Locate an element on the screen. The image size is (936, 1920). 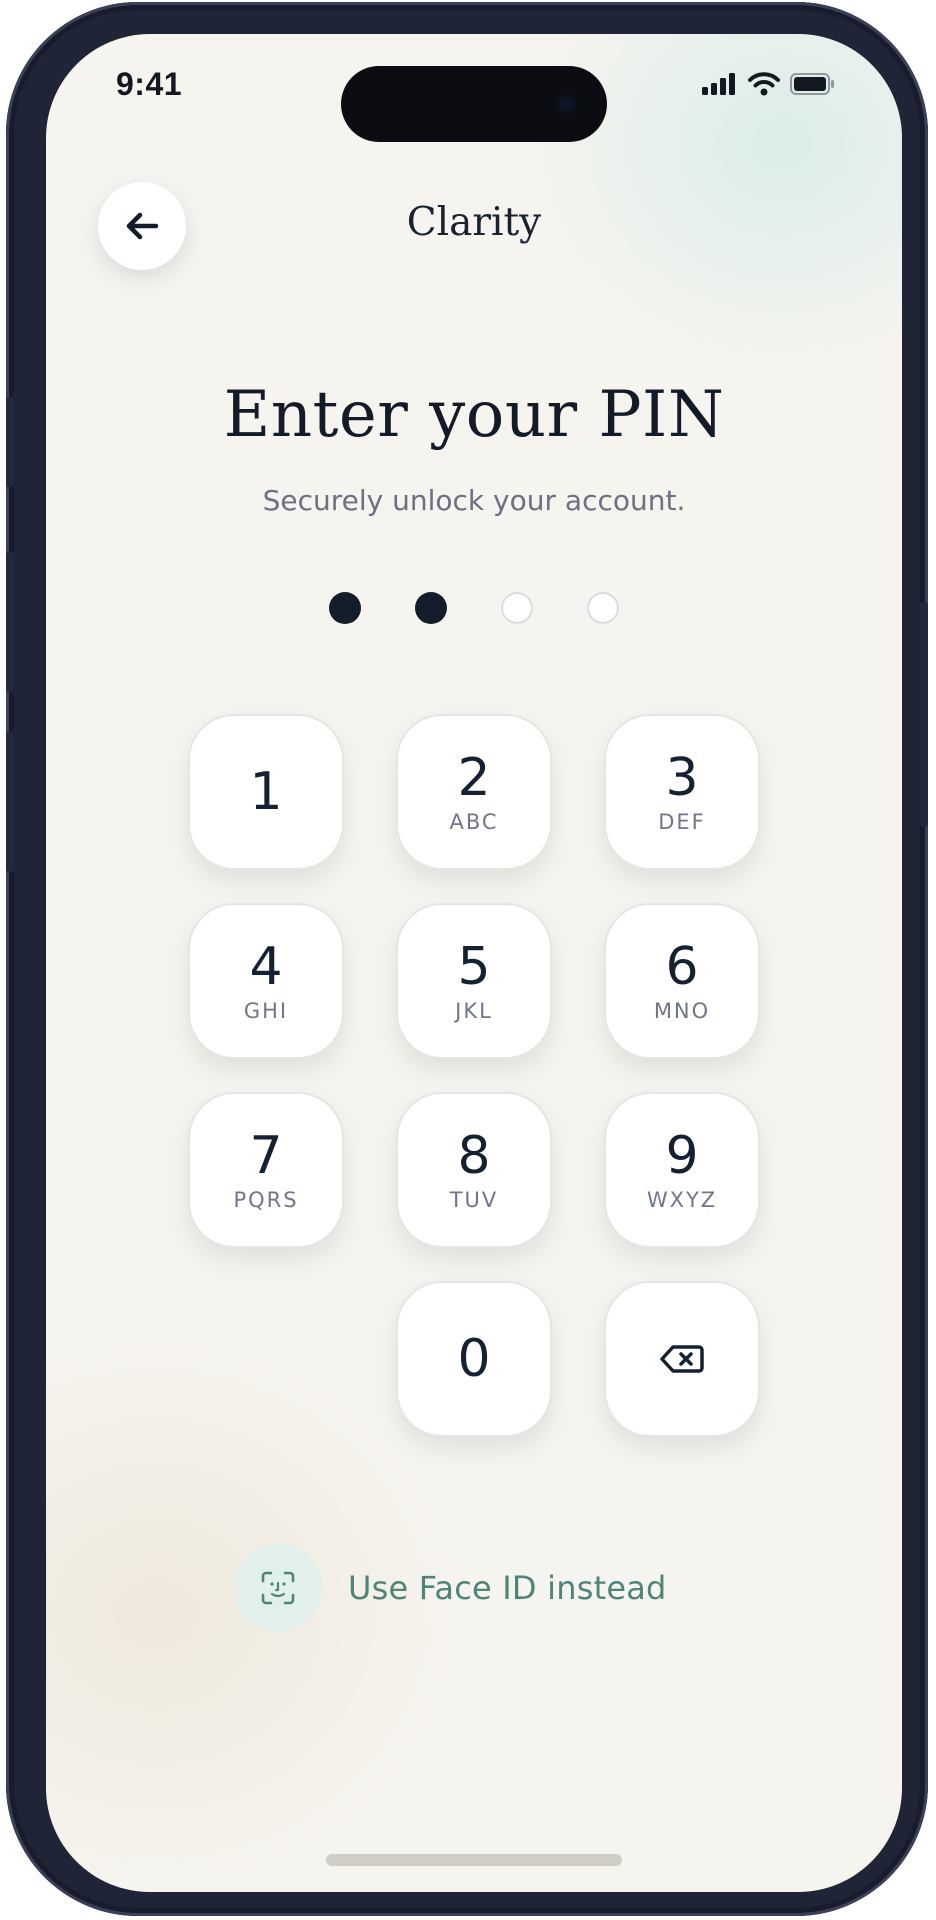
delete-button is located at coordinates (682, 1359).